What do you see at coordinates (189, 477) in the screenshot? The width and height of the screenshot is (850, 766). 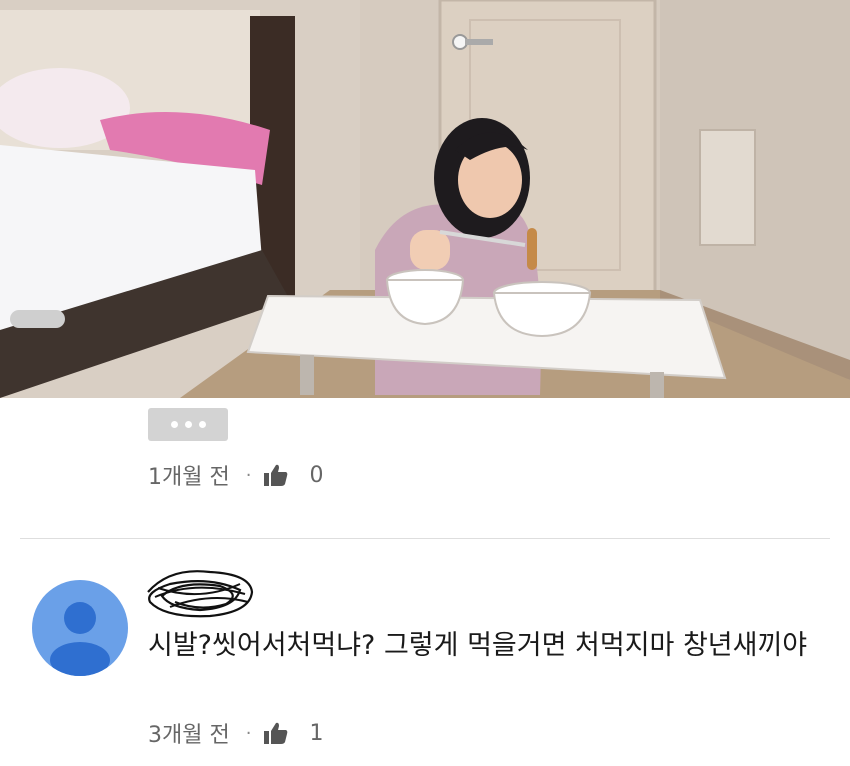 I see `comment-time: 1개월 전` at bounding box center [189, 477].